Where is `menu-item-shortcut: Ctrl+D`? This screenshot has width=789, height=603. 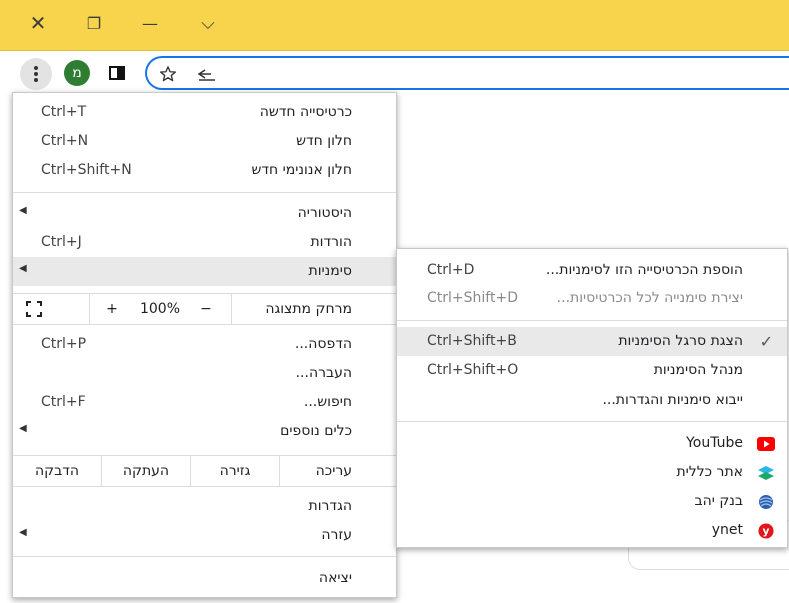 menu-item-shortcut: Ctrl+D is located at coordinates (451, 270).